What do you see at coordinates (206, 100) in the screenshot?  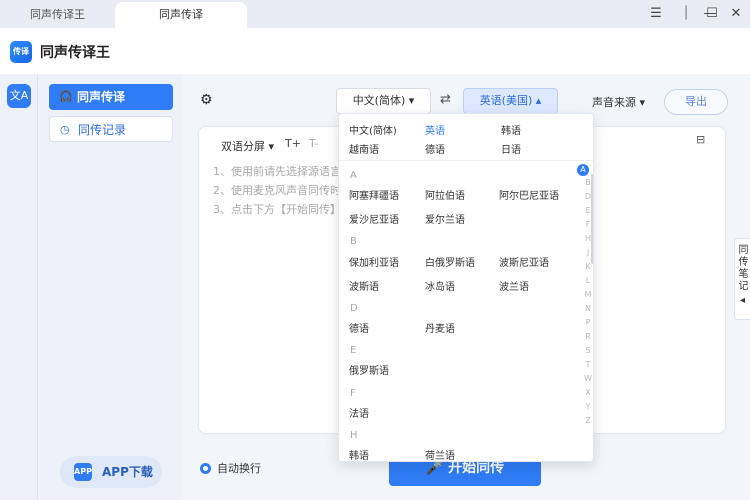 I see `gear-icon: ⚙` at bounding box center [206, 100].